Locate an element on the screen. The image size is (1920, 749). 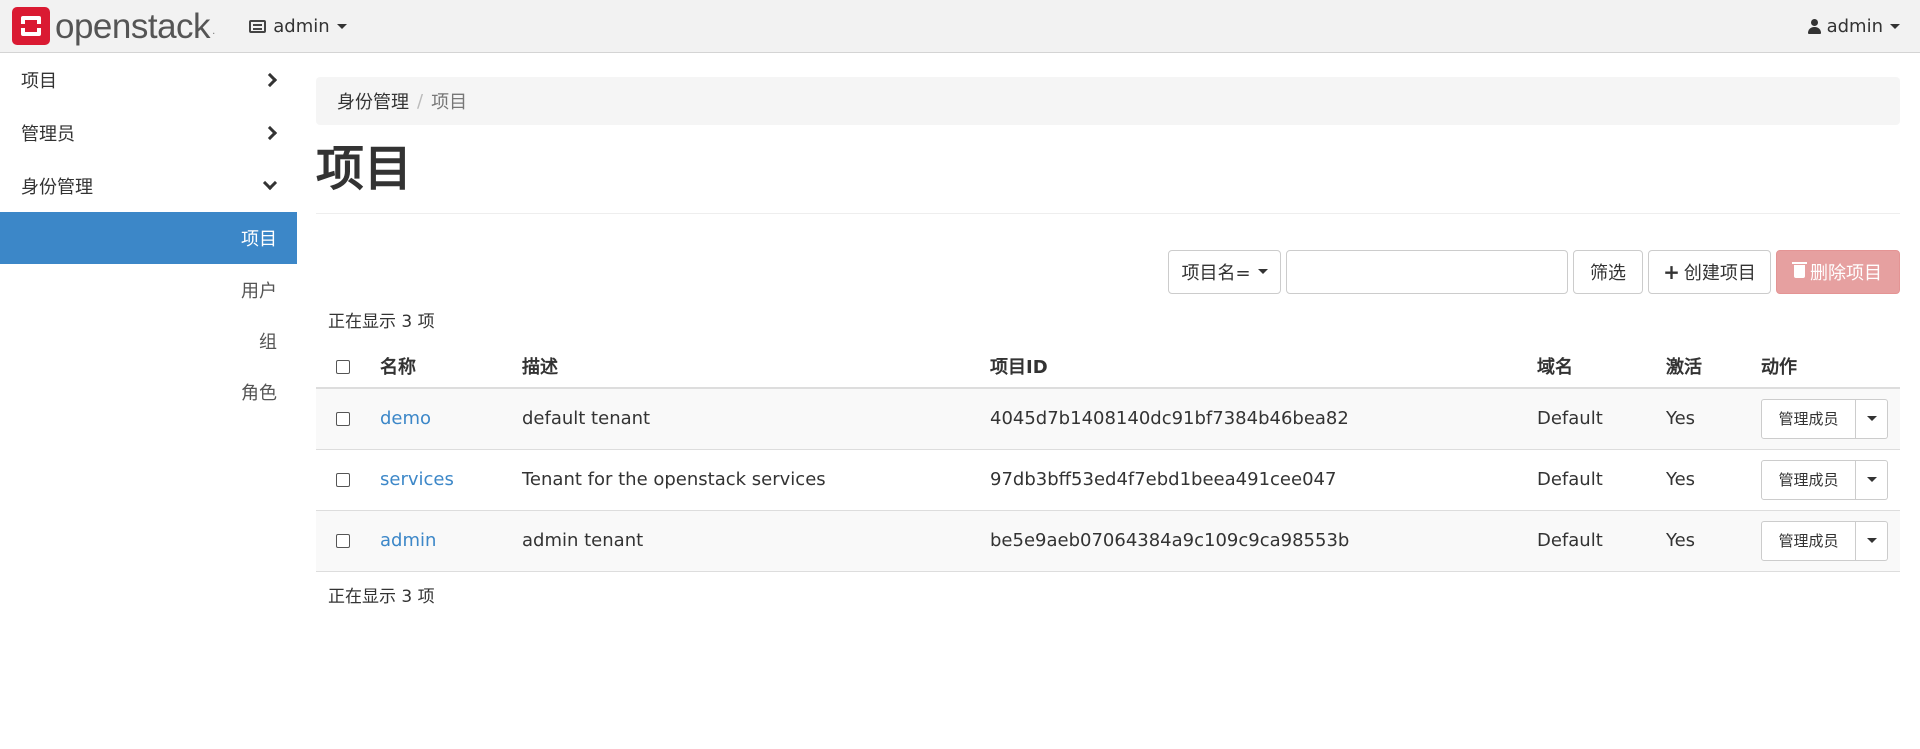
column-header-name: 名称 is located at coordinates (451, 367).